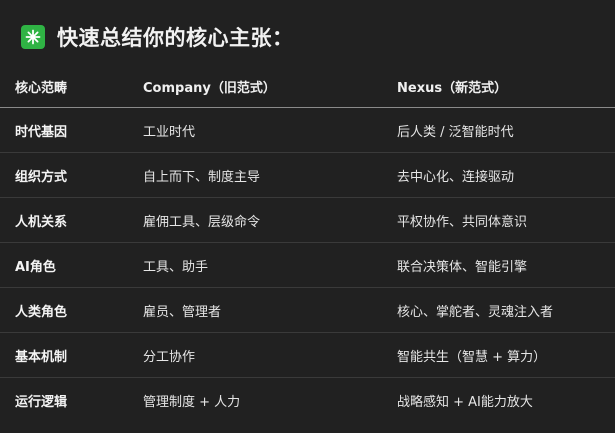  Describe the element at coordinates (64, 86) in the screenshot. I see `column-header-category: 核心范畴` at that location.